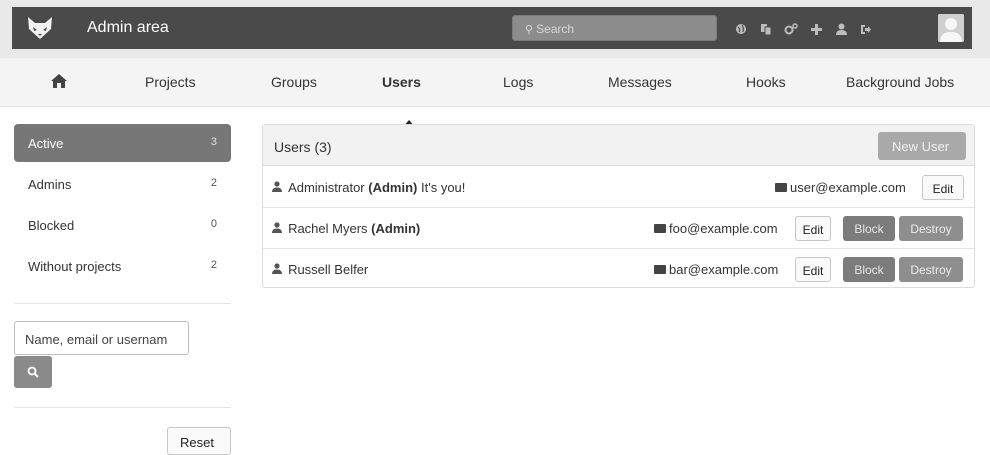  What do you see at coordinates (294, 82) in the screenshot?
I see `nav-item-groups: Groups` at bounding box center [294, 82].